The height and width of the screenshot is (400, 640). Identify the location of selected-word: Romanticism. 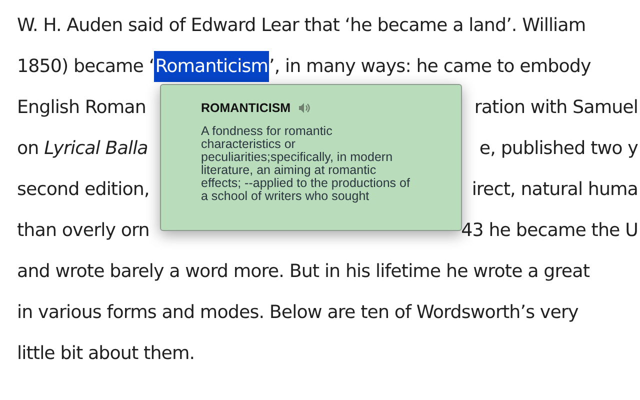
(212, 66).